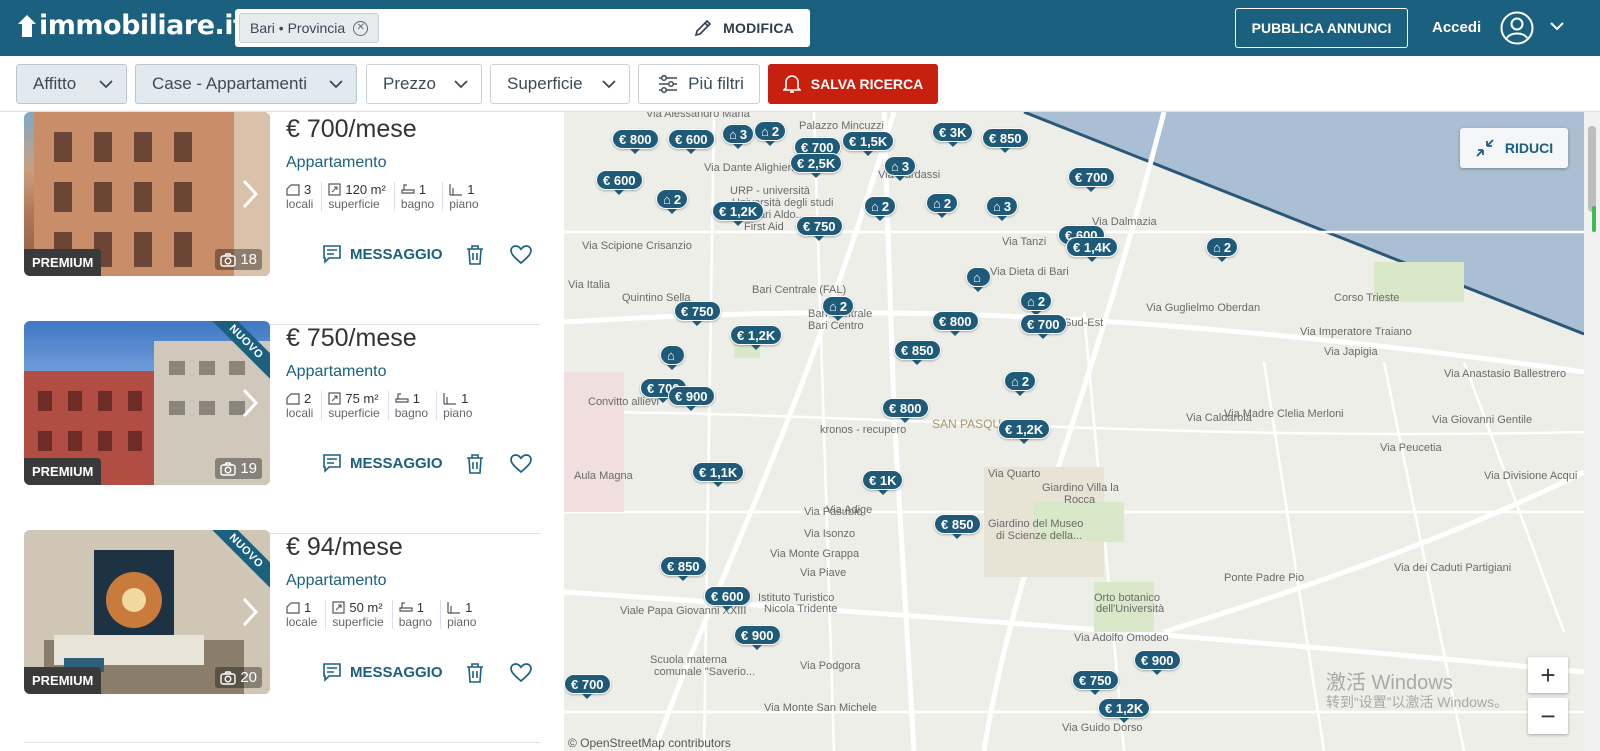 This screenshot has width=1600, height=751. What do you see at coordinates (246, 84) in the screenshot?
I see `category-filter: Case - Appartamenti` at bounding box center [246, 84].